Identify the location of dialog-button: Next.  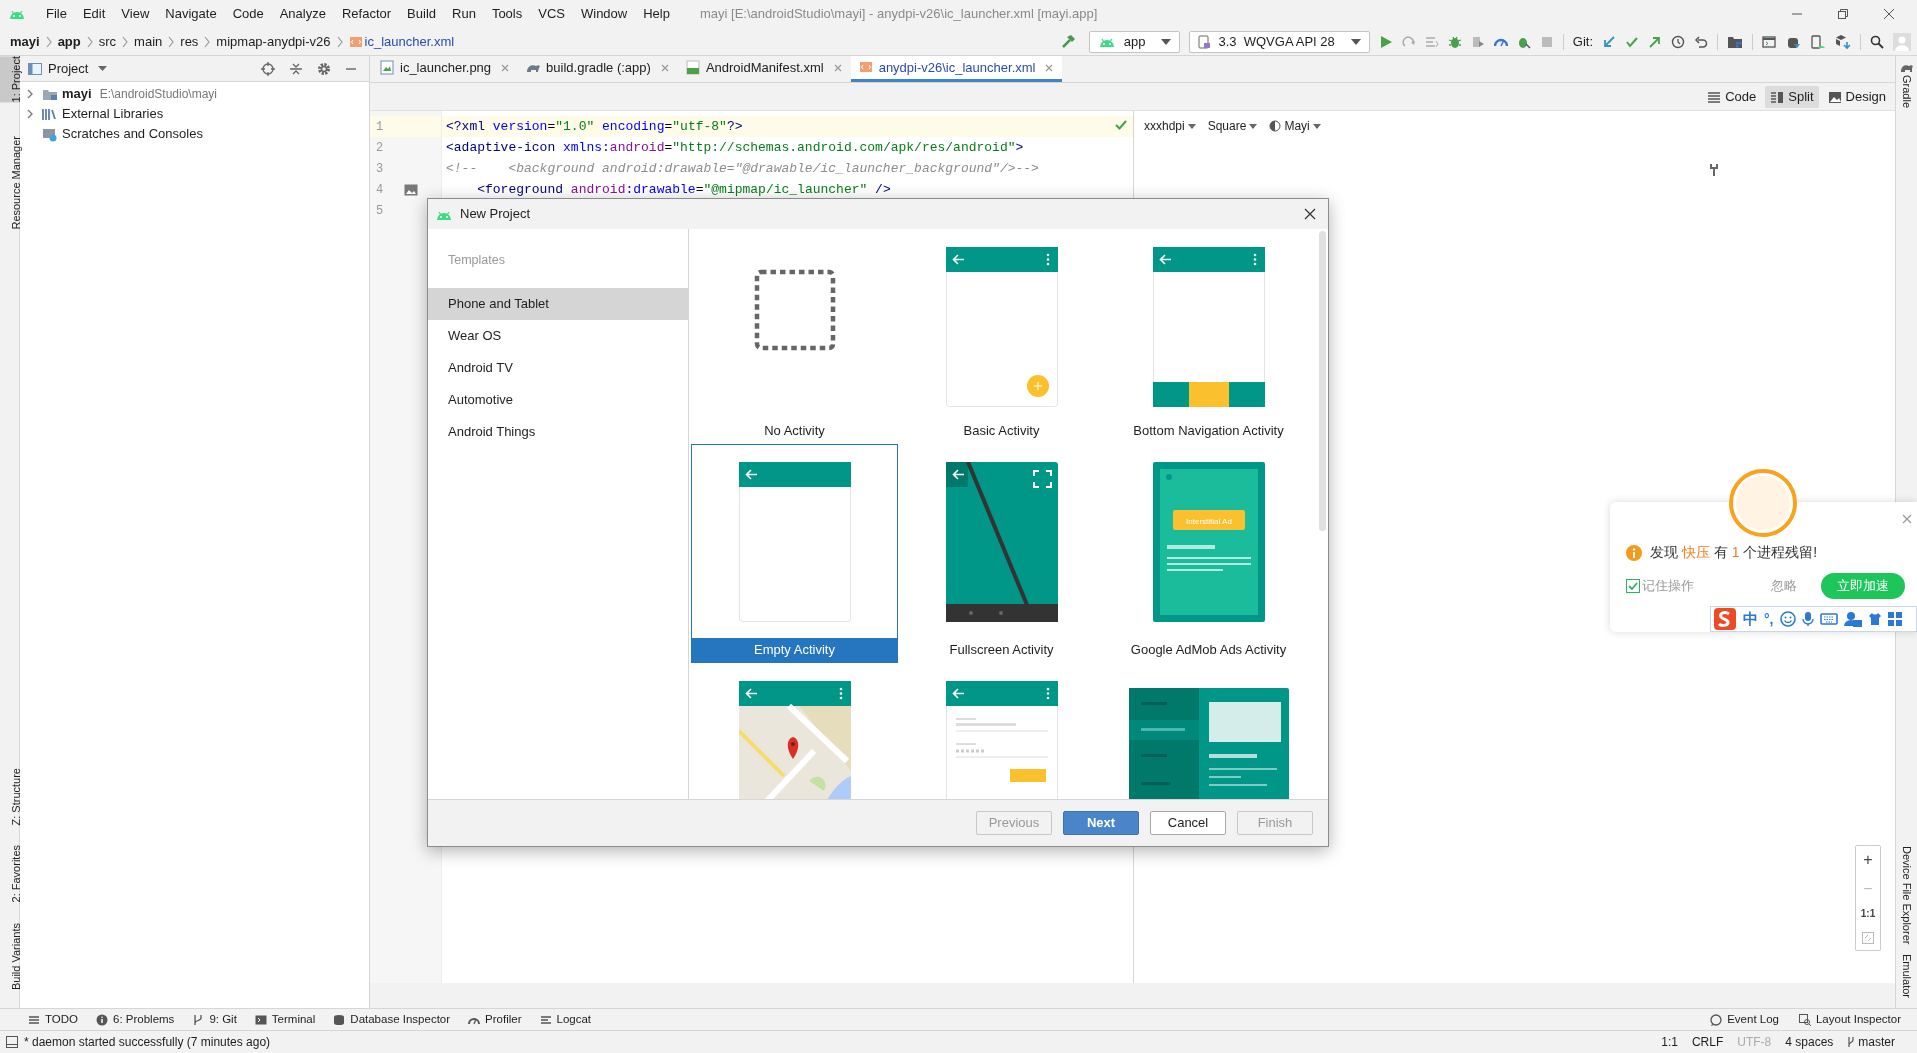
(1101, 823).